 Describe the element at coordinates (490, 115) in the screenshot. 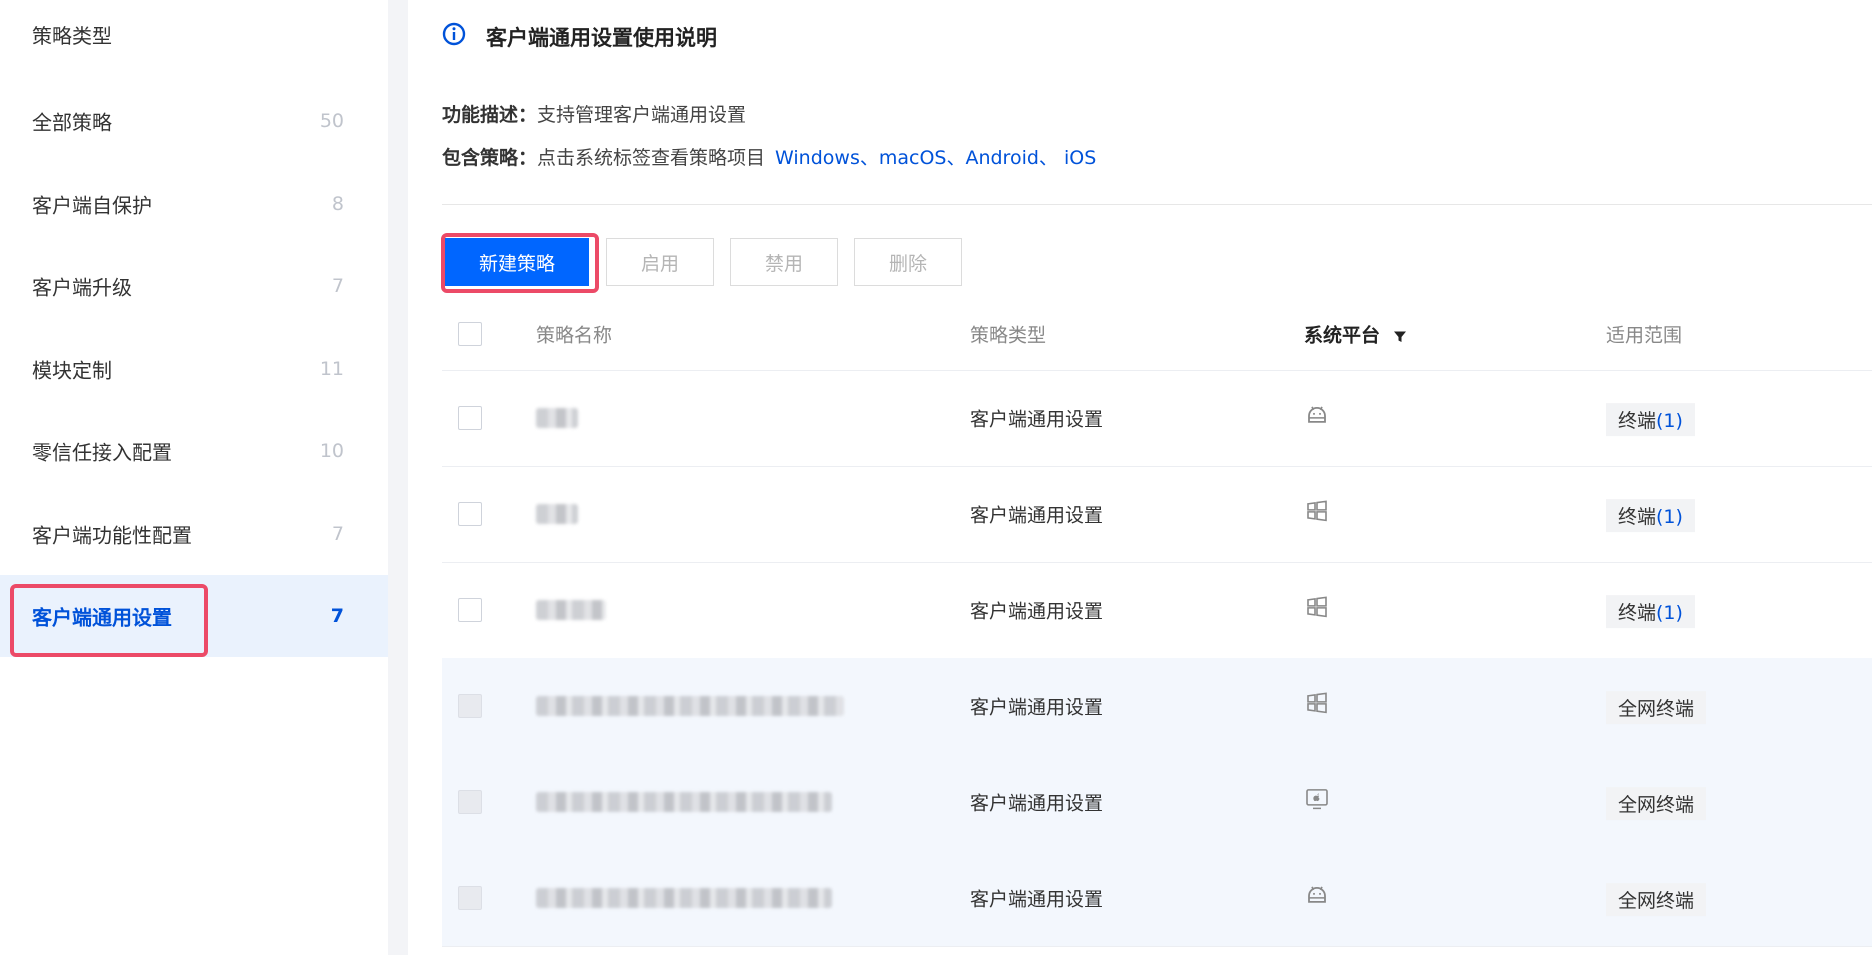

I see `function-description-label: 功能描述：` at that location.